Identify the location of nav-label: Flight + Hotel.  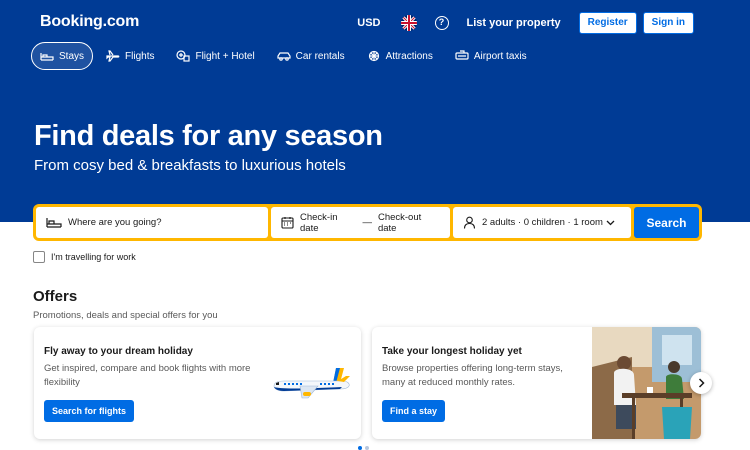
(225, 56).